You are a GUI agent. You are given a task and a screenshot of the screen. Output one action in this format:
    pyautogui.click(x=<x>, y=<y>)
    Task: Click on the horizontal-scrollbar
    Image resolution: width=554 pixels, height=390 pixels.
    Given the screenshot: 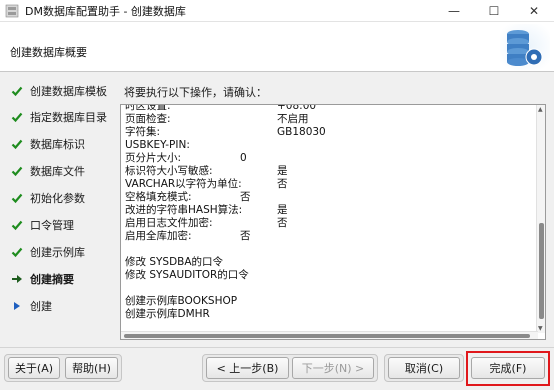 What is the action you would take?
    pyautogui.click(x=329, y=335)
    